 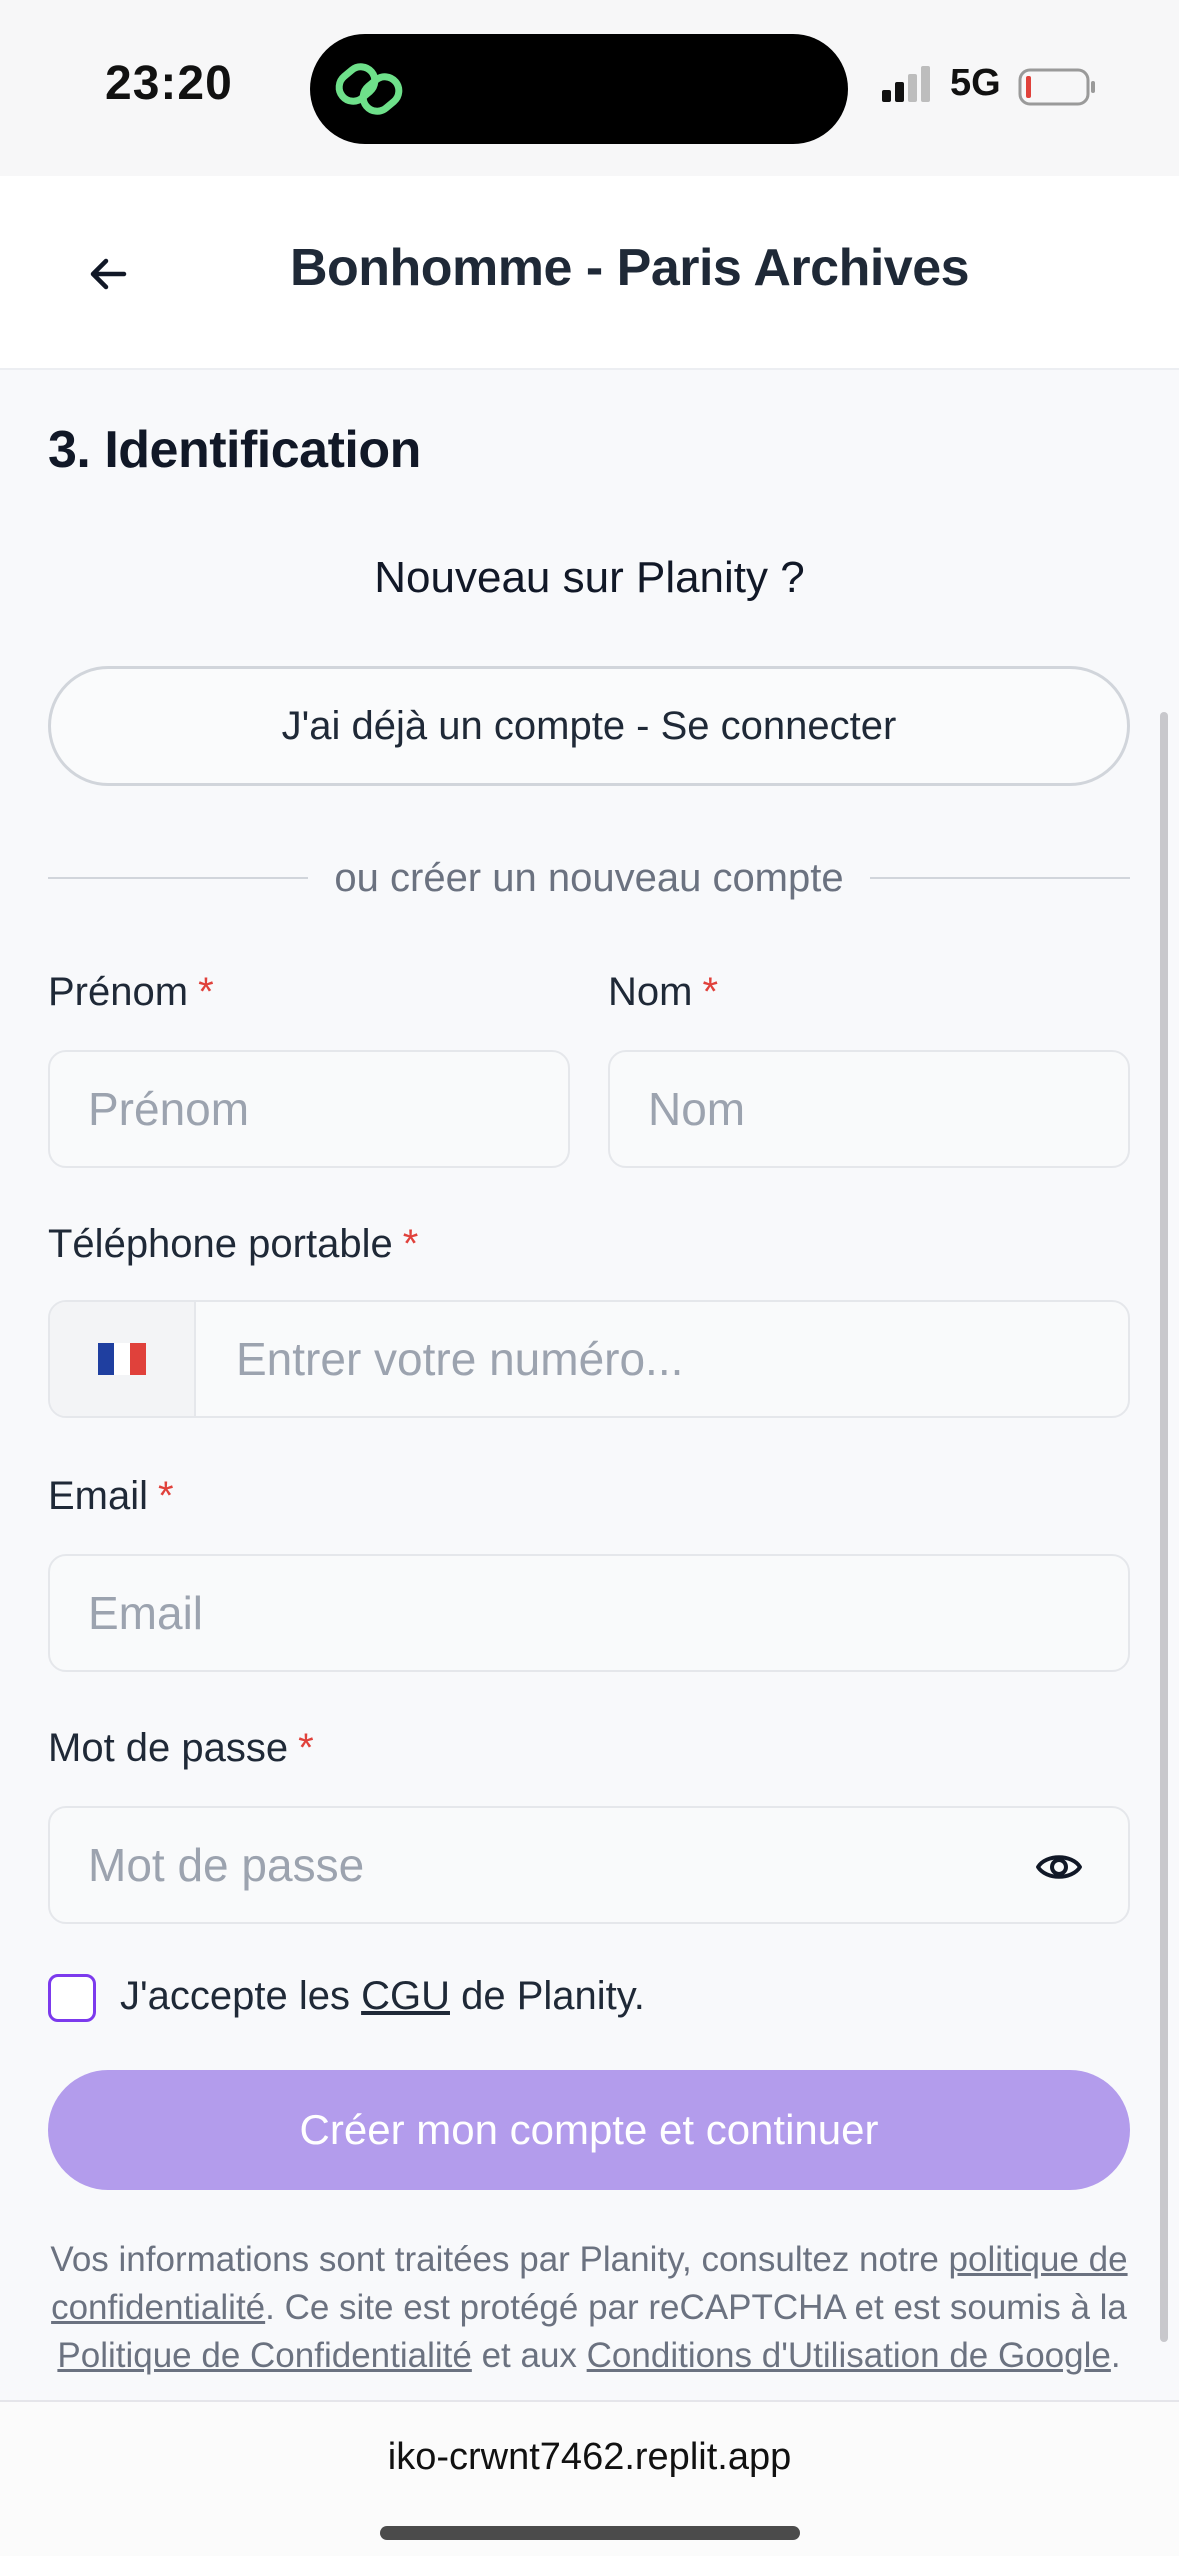 What do you see at coordinates (405, 1996) in the screenshot?
I see `cgu-link: CGU` at bounding box center [405, 1996].